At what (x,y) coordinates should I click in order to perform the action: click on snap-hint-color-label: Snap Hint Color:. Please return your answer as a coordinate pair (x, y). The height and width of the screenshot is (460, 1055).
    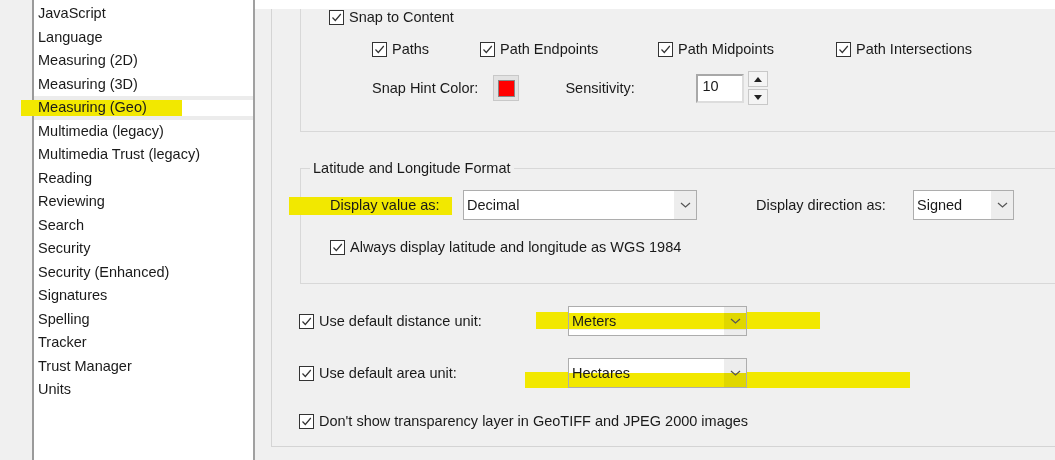
    Looking at the image, I should click on (425, 88).